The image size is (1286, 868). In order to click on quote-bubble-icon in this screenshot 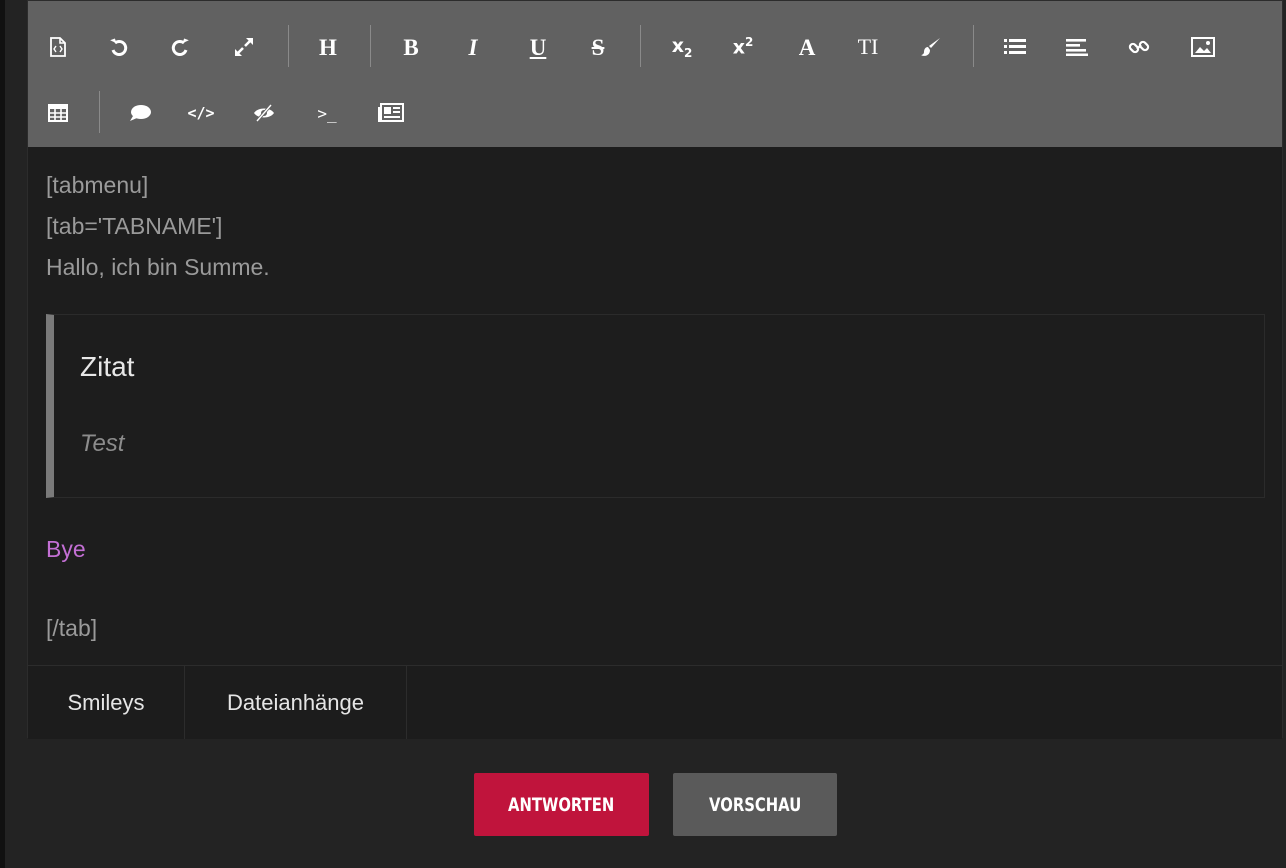, I will do `click(140, 113)`.